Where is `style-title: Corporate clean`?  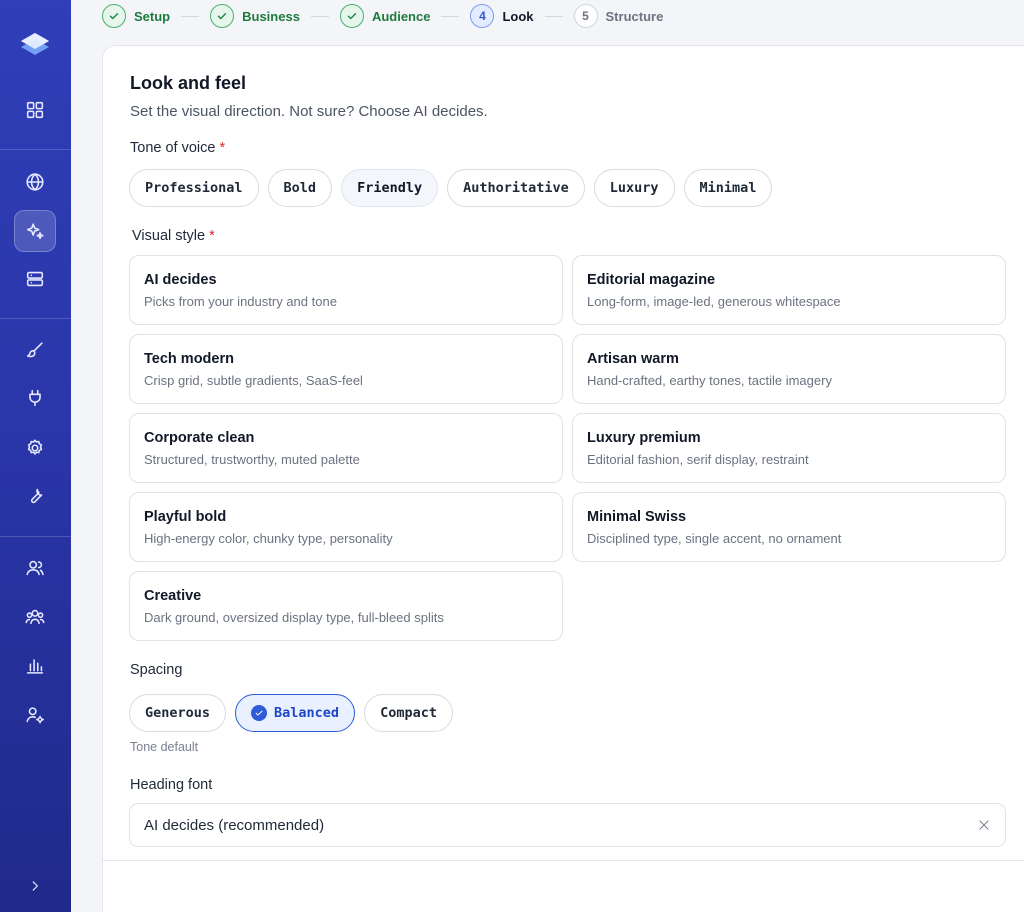
style-title: Corporate clean is located at coordinates (199, 438).